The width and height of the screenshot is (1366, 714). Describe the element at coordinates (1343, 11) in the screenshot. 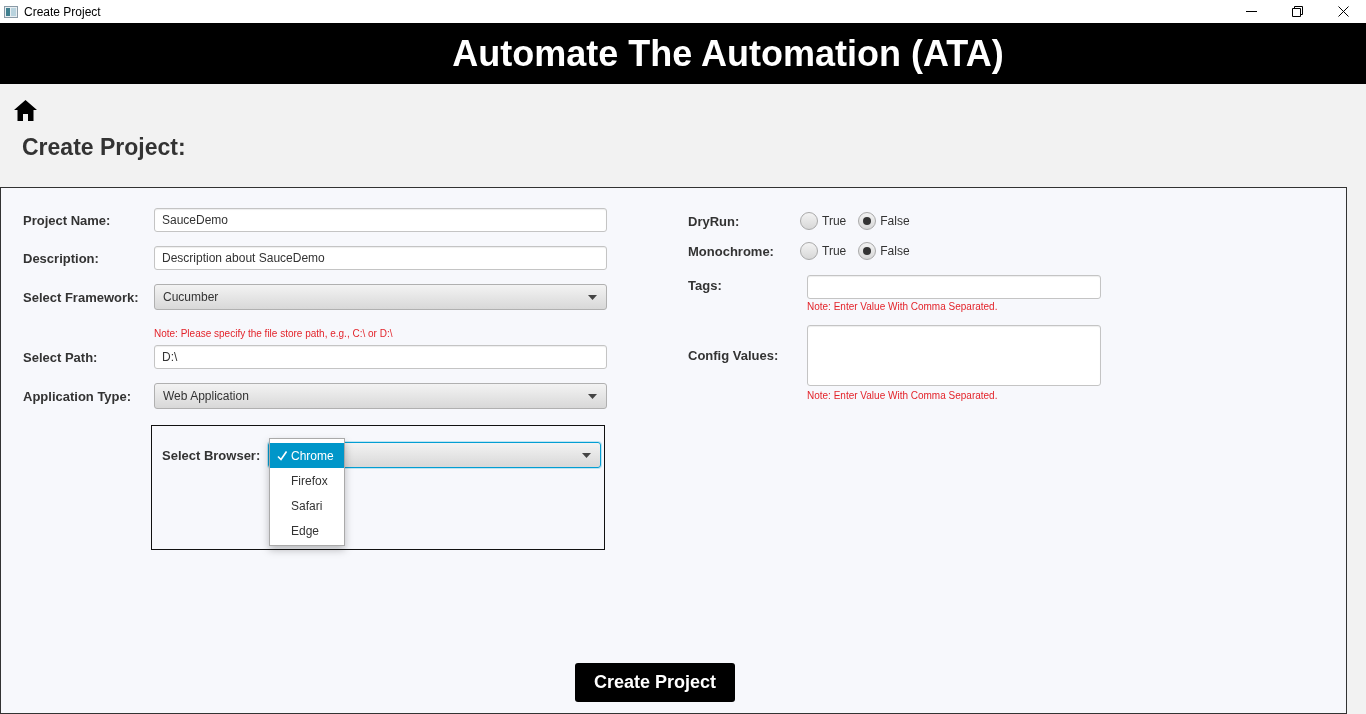

I see `close-icon` at that location.